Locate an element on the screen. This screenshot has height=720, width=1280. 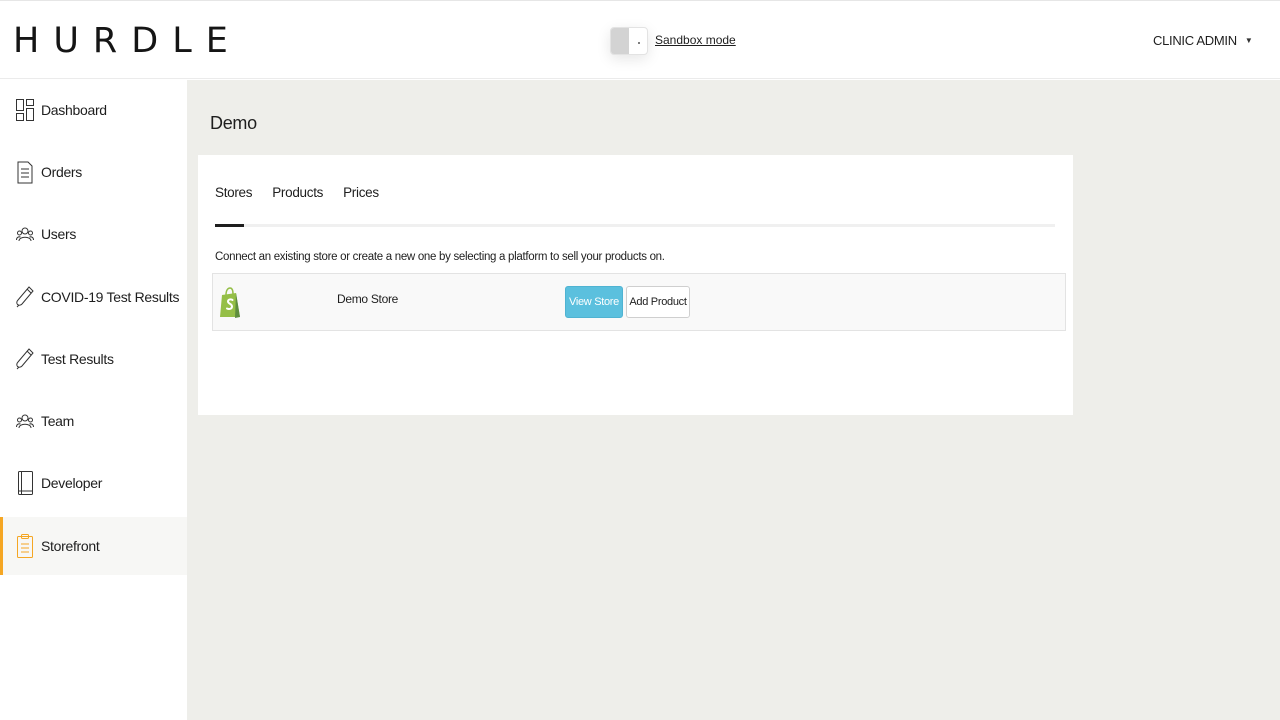
sidebar-item-test-results: Test Results is located at coordinates (93, 359).